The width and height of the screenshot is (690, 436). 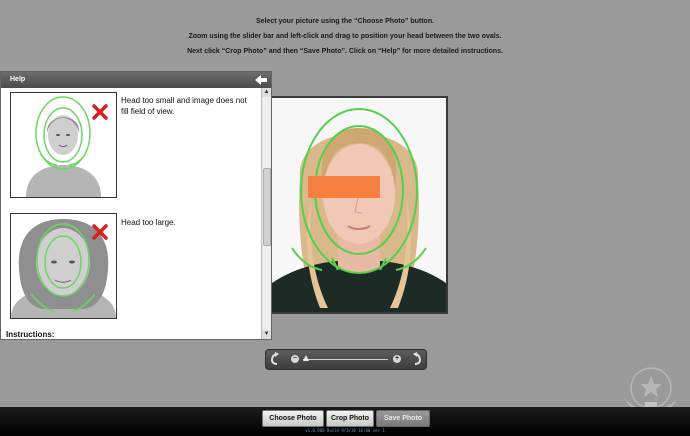 What do you see at coordinates (261, 80) in the screenshot?
I see `close-help-arrow-icon` at bounding box center [261, 80].